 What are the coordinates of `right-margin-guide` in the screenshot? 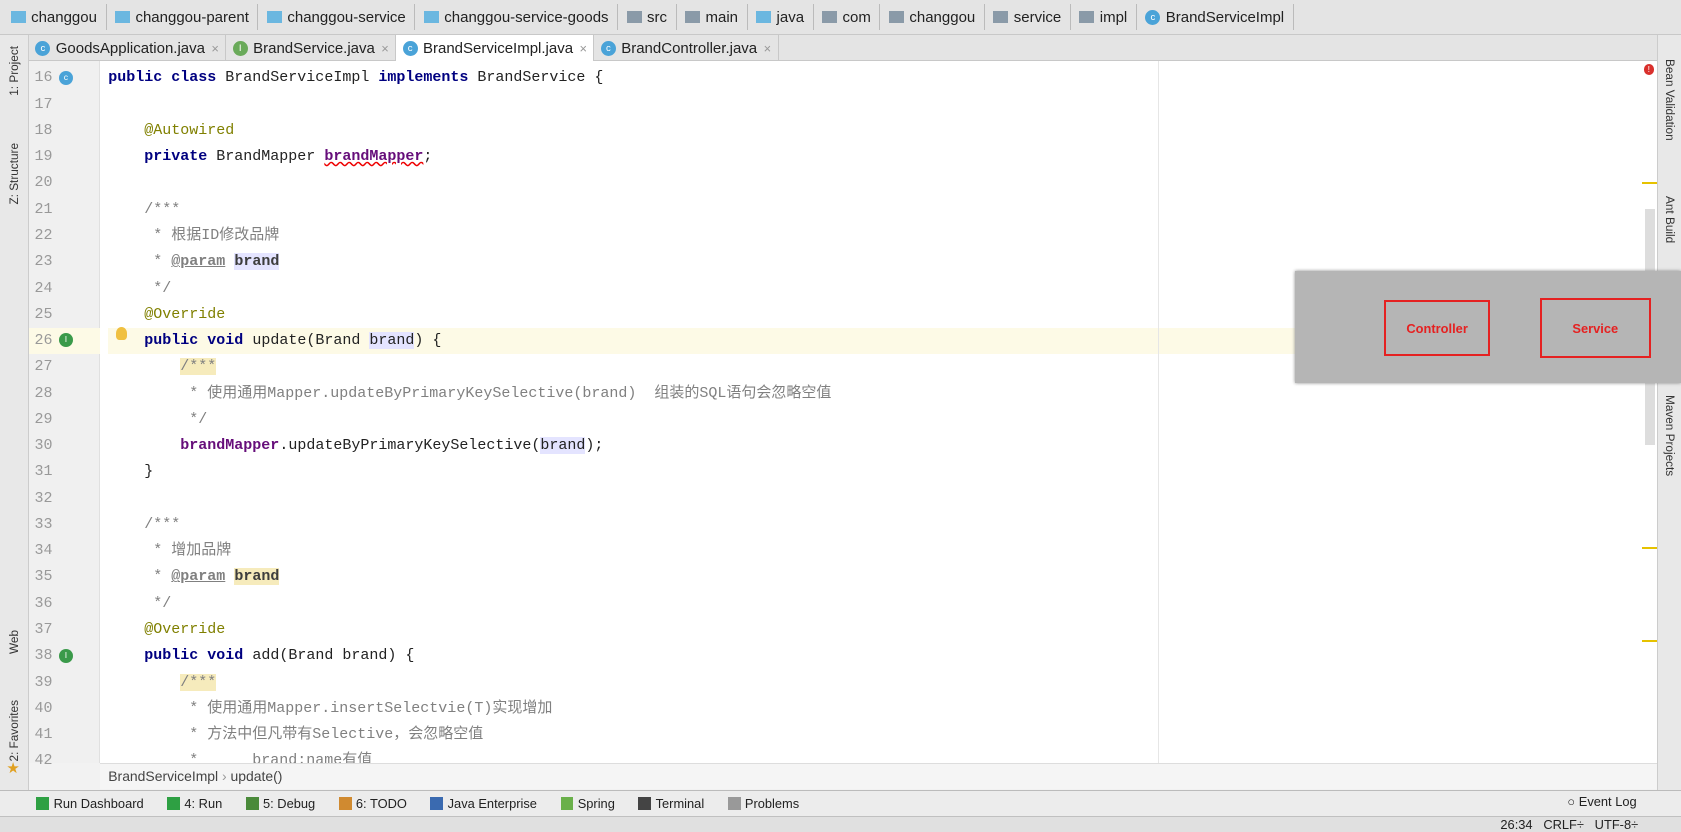 It's located at (1158, 412).